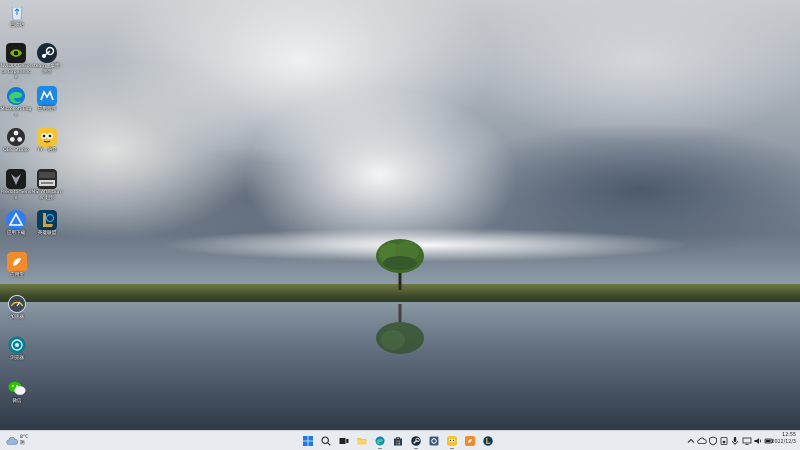  I want to click on weather-temp: 8°C, so click(24, 437).